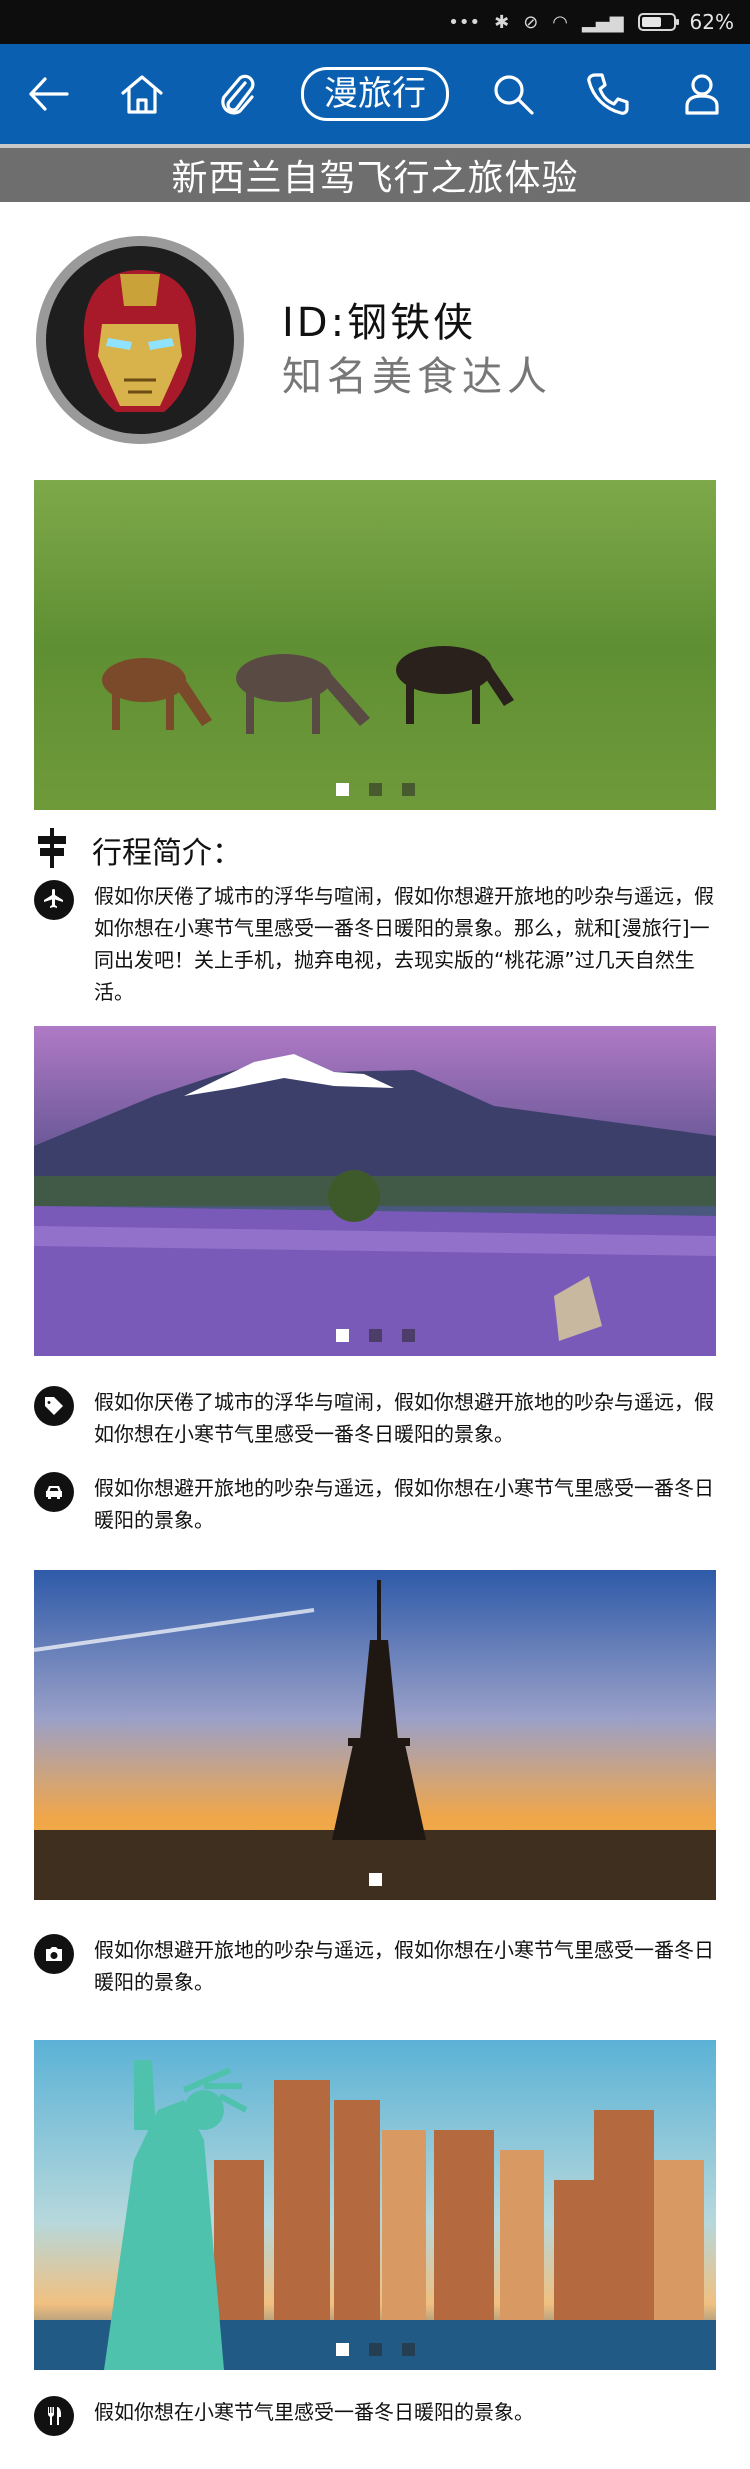 The width and height of the screenshot is (750, 2469). I want to click on home-button, so click(142, 94).